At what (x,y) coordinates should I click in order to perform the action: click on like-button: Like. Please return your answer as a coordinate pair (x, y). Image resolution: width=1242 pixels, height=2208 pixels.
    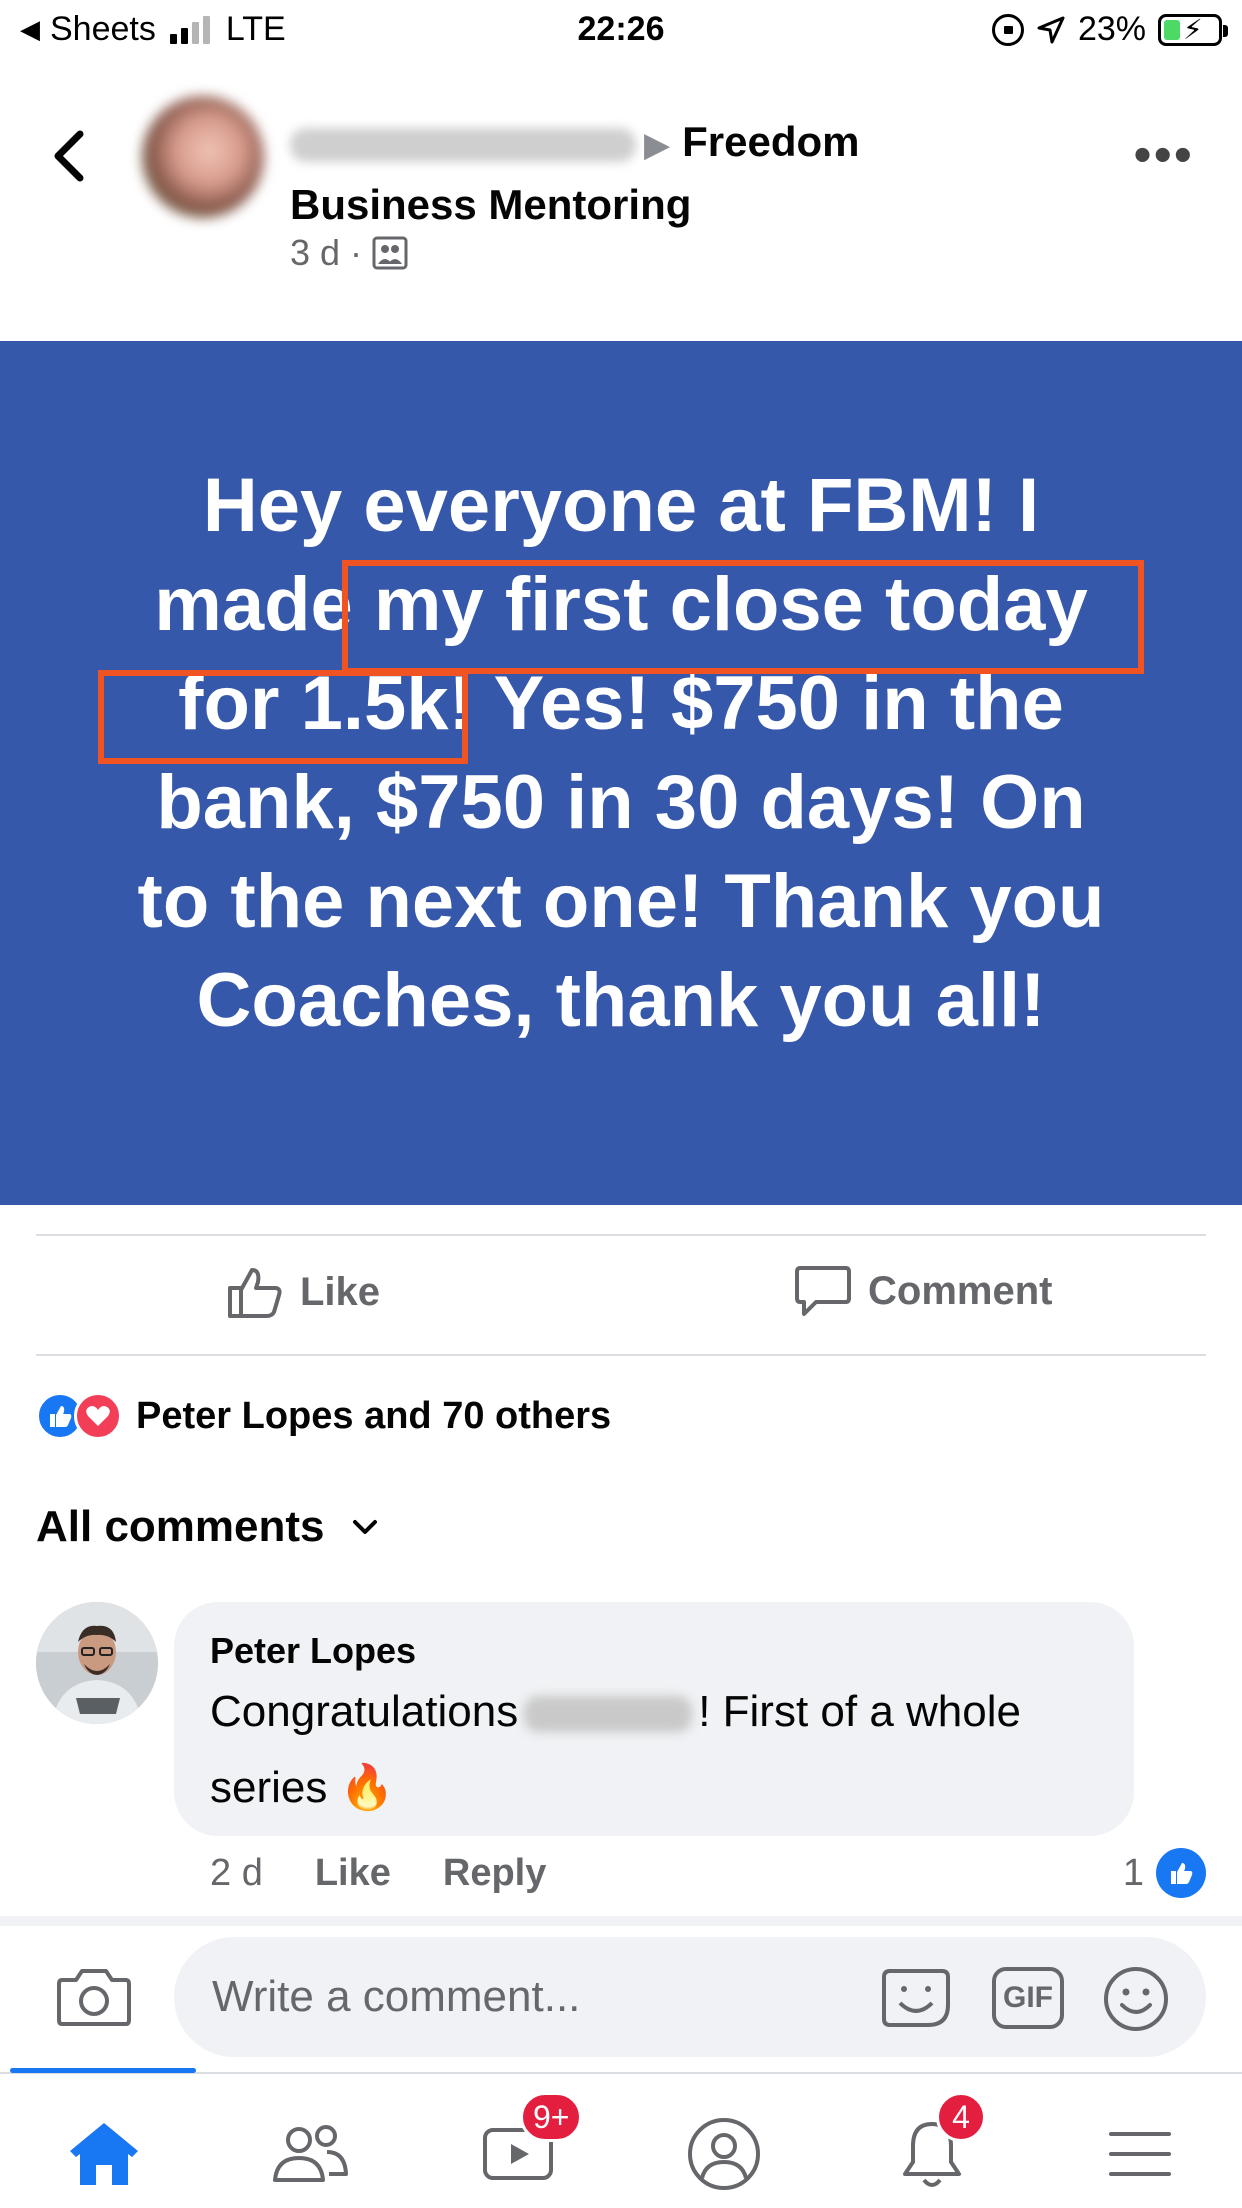
    Looking at the image, I should click on (303, 1292).